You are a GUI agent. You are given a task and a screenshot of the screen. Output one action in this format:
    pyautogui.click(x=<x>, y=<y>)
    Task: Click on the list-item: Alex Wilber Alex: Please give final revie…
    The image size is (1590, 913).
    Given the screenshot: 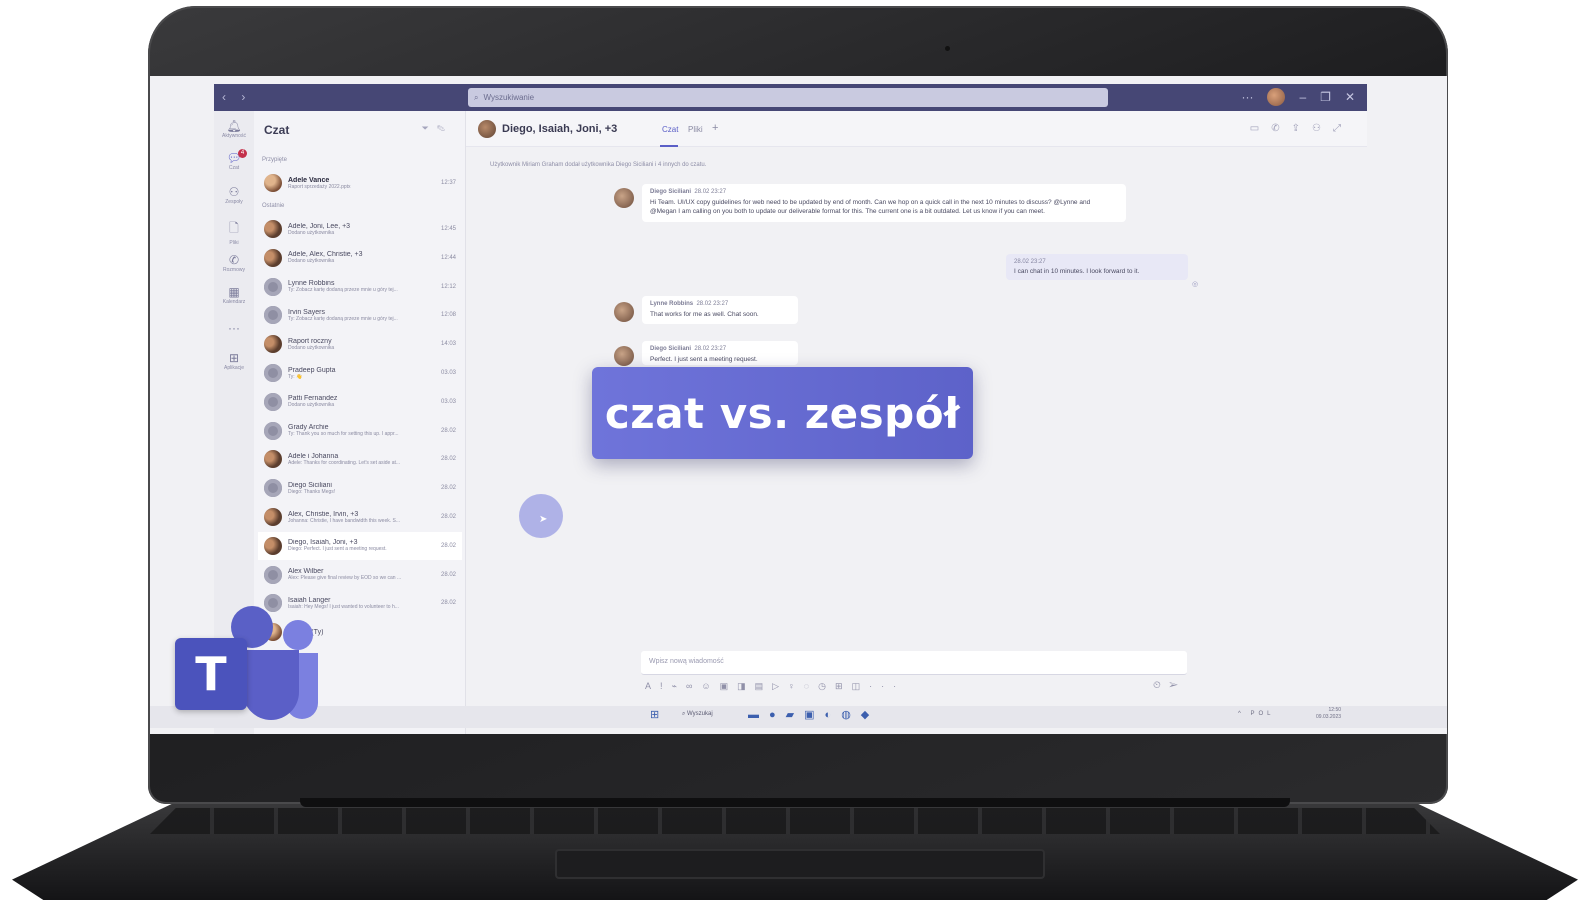 What is the action you would take?
    pyautogui.click(x=360, y=575)
    